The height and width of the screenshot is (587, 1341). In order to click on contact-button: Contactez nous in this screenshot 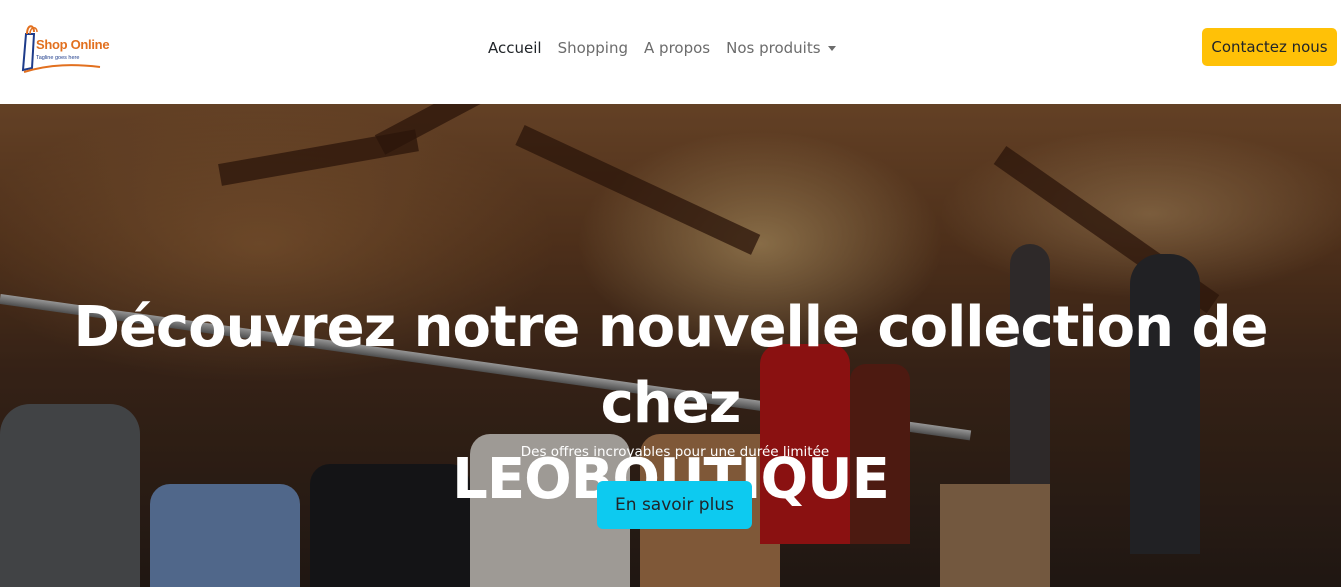, I will do `click(1269, 47)`.